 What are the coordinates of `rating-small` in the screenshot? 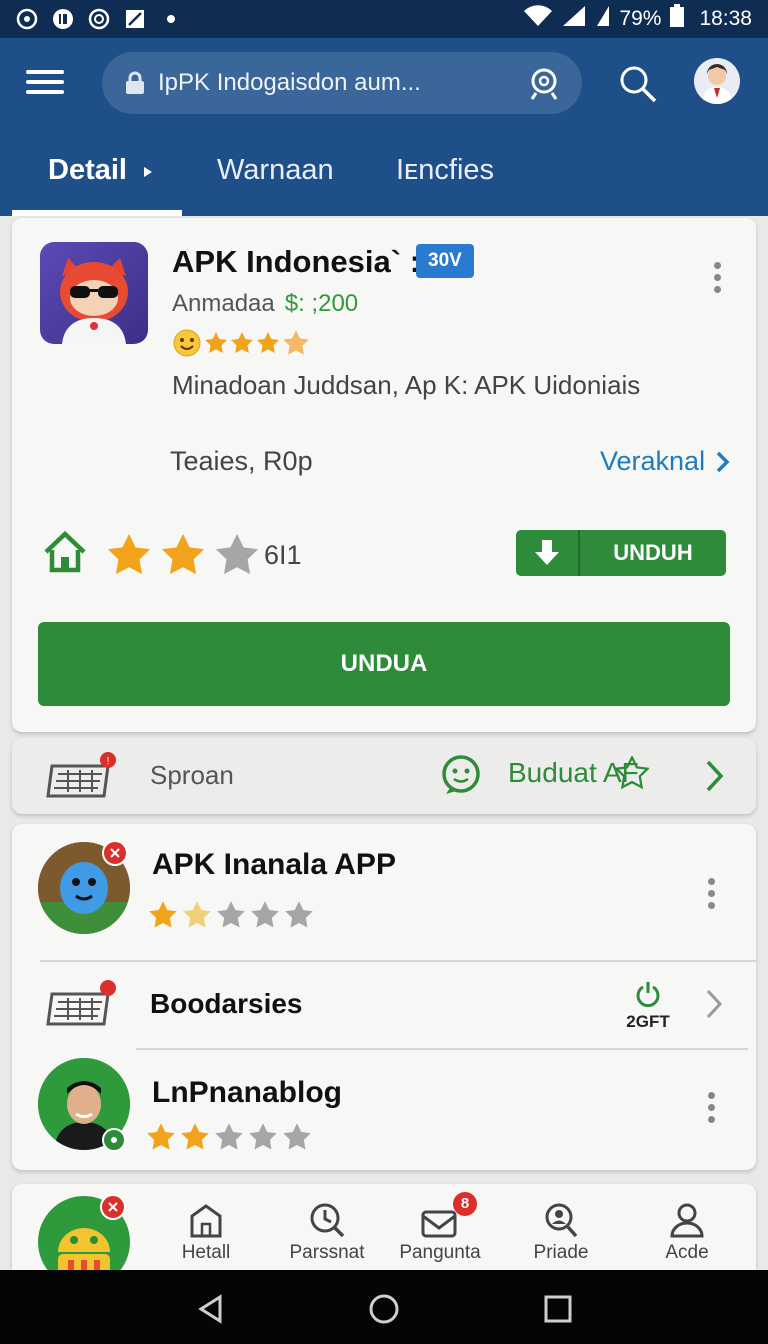 It's located at (241, 343).